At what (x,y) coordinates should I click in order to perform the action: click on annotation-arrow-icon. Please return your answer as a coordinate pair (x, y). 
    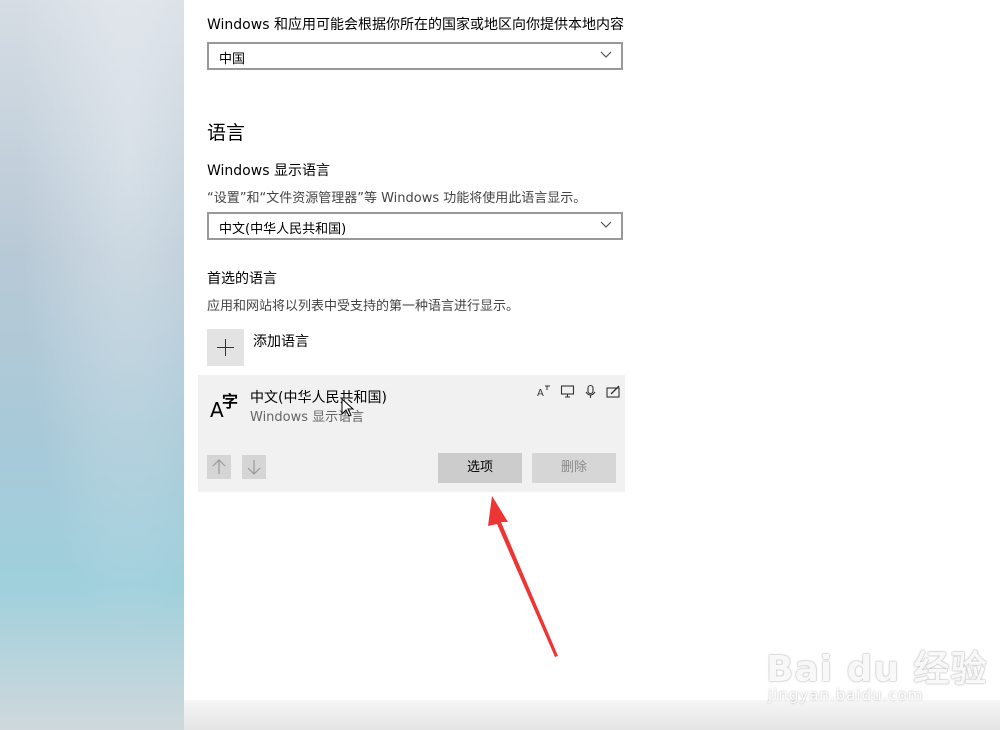
    Looking at the image, I should click on (523, 576).